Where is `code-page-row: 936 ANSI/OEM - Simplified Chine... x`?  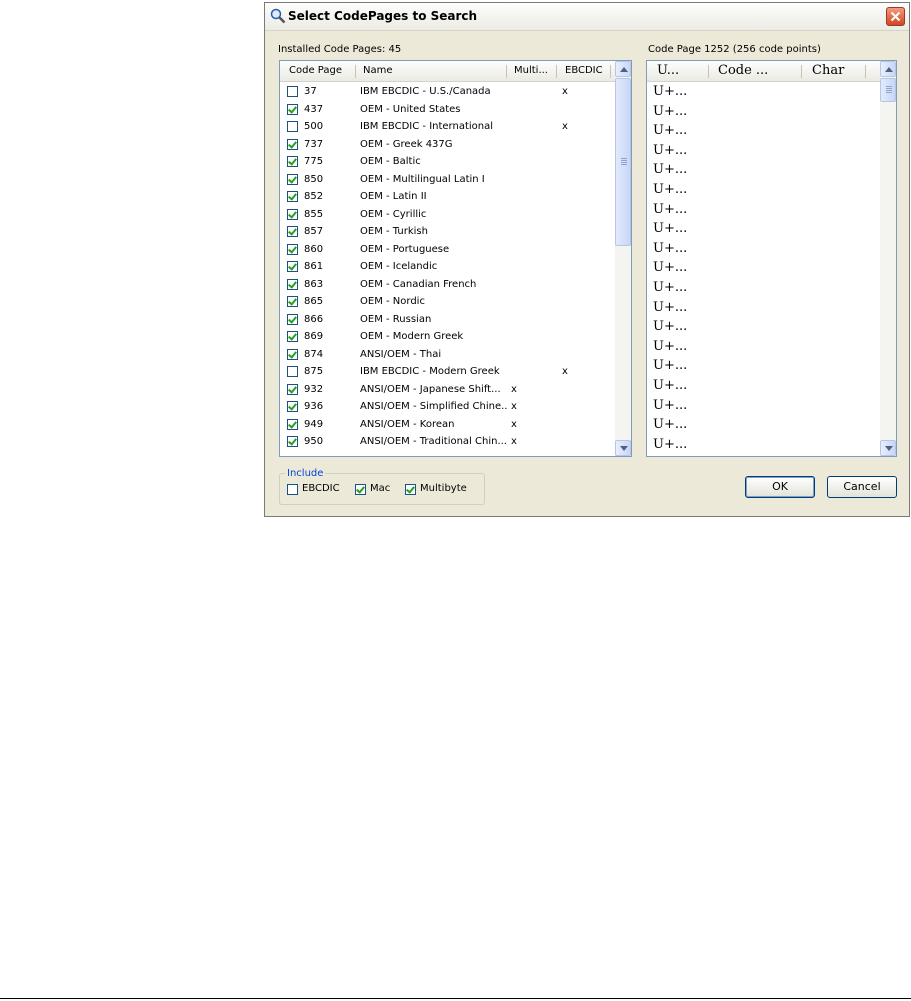 code-page-row: 936 ANSI/OEM - Simplified Chine... x is located at coordinates (448, 407).